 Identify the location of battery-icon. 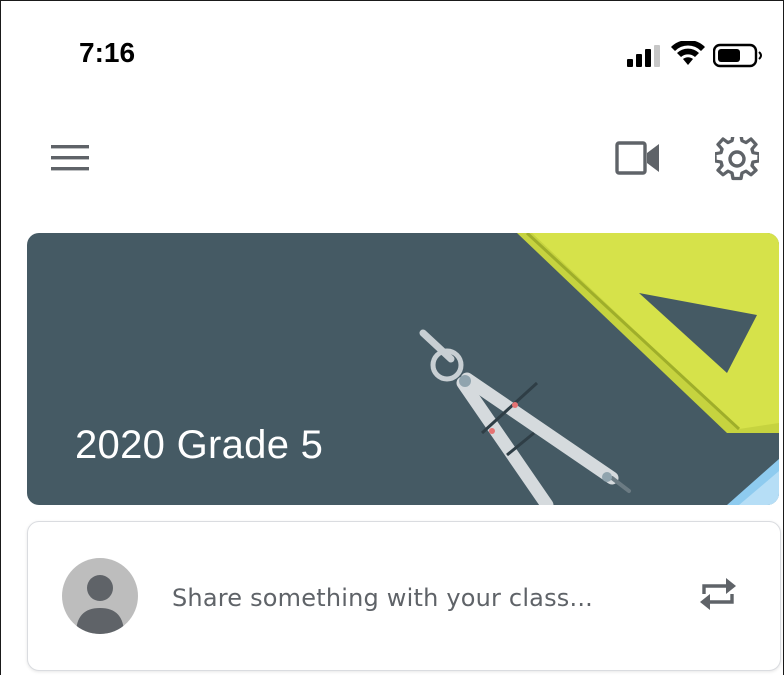
(737, 55).